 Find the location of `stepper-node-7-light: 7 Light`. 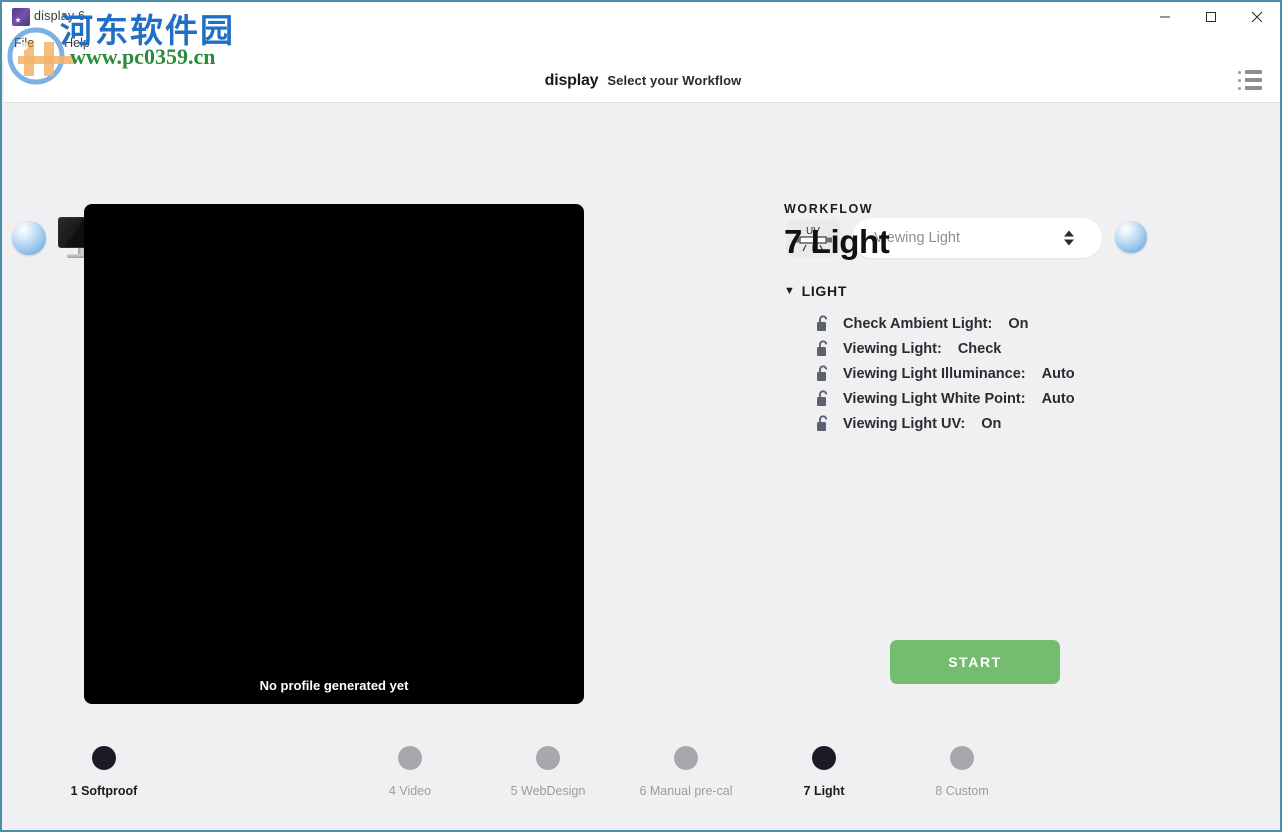

stepper-node-7-light: 7 Light is located at coordinates (824, 772).